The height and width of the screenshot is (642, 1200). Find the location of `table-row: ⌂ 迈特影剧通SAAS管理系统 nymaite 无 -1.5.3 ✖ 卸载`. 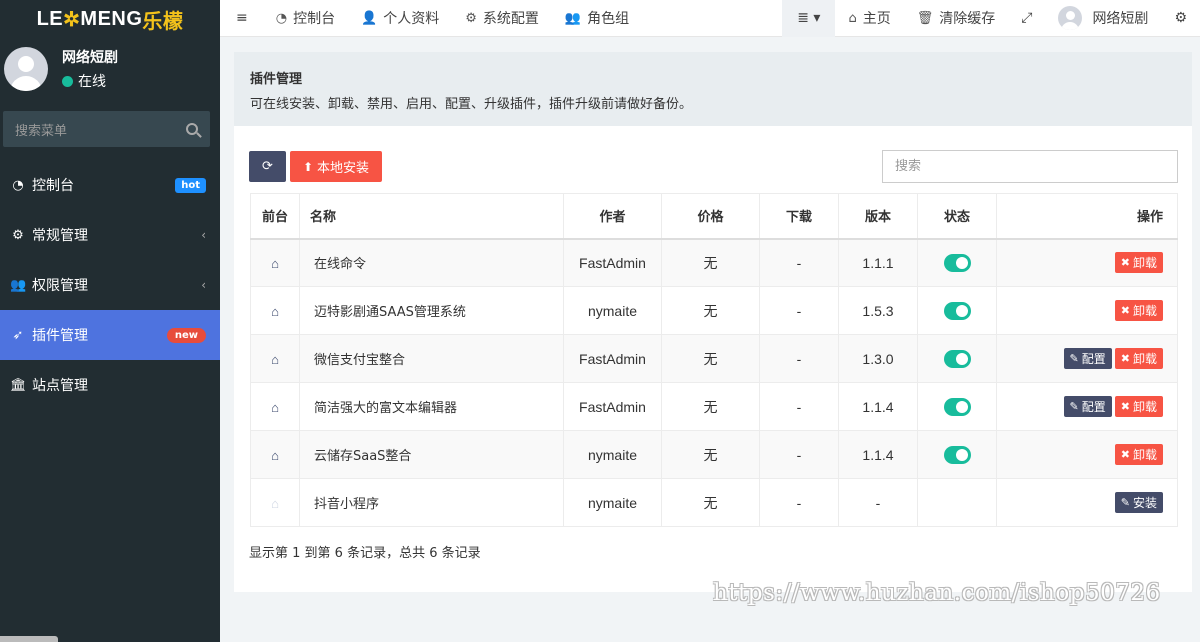

table-row: ⌂ 迈特影剧通SAAS管理系统 nymaite 无 -1.5.3 ✖ 卸载 is located at coordinates (714, 310).